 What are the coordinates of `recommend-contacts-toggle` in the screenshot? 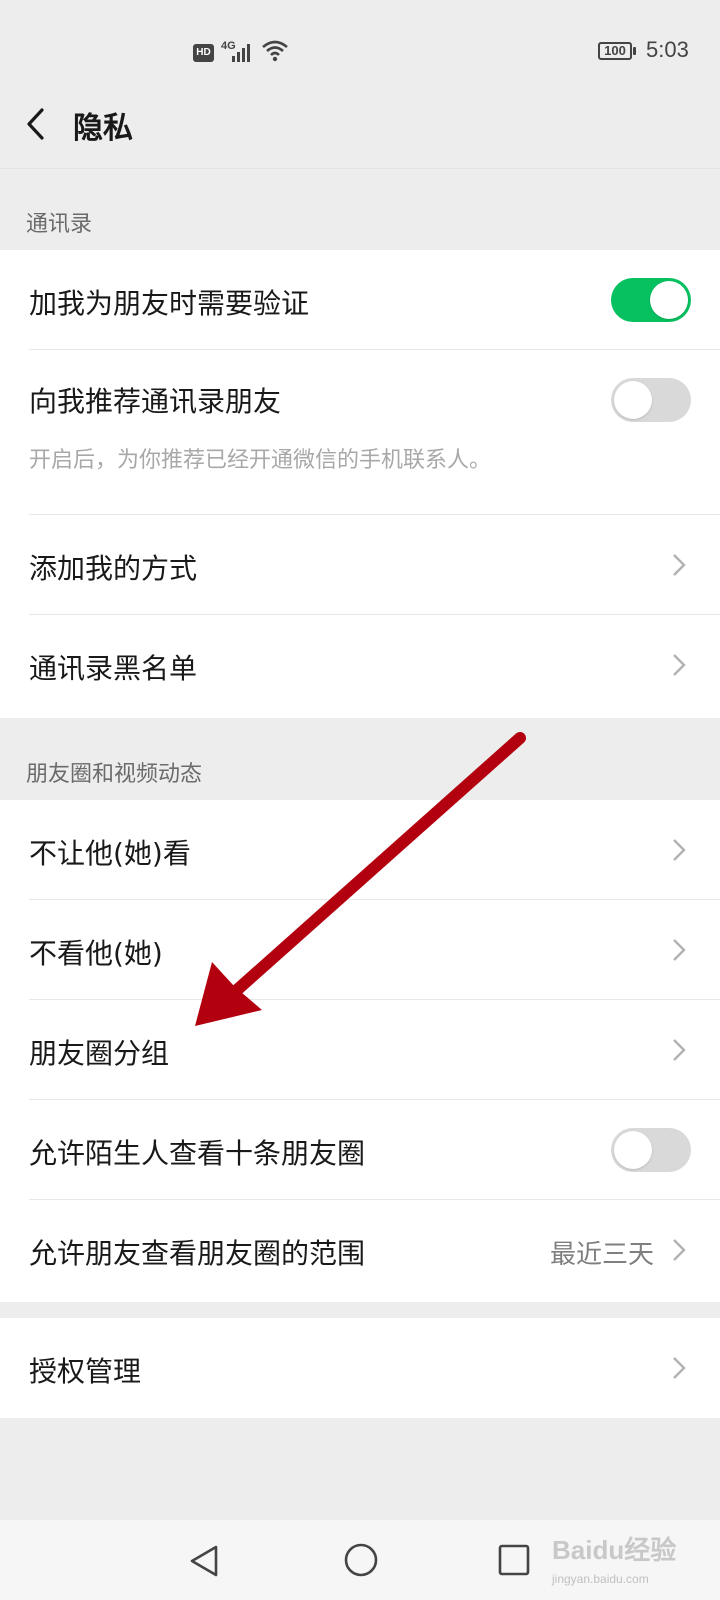 It's located at (651, 400).